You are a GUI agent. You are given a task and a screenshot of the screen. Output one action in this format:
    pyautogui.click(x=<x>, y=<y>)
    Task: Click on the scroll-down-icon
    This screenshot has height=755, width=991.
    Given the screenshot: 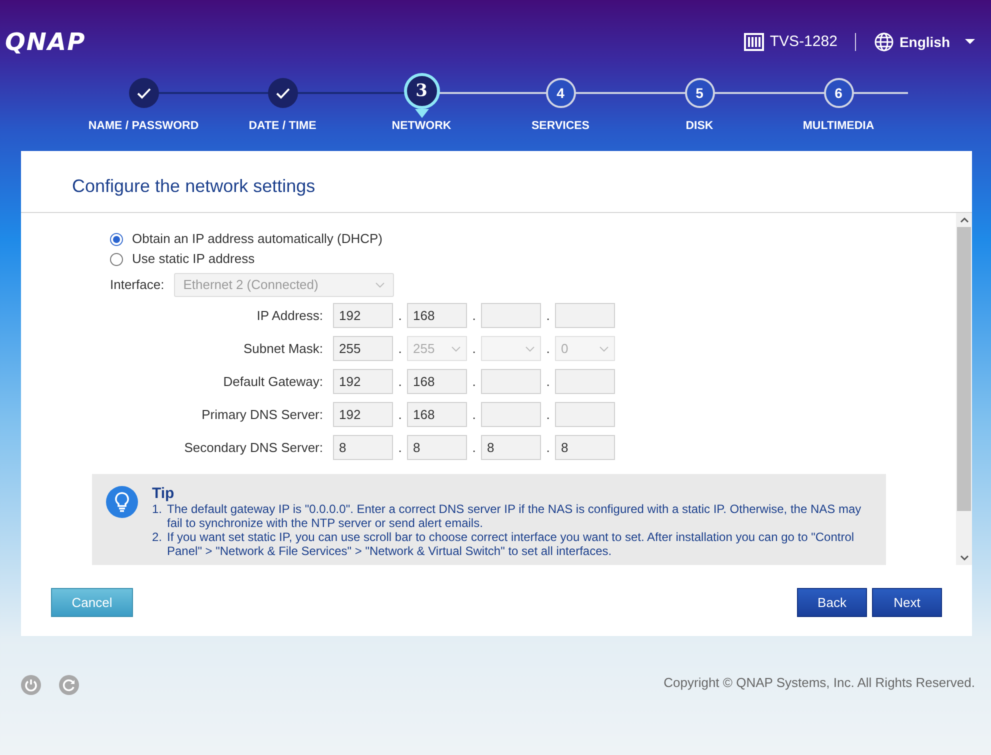 What is the action you would take?
    pyautogui.click(x=964, y=558)
    